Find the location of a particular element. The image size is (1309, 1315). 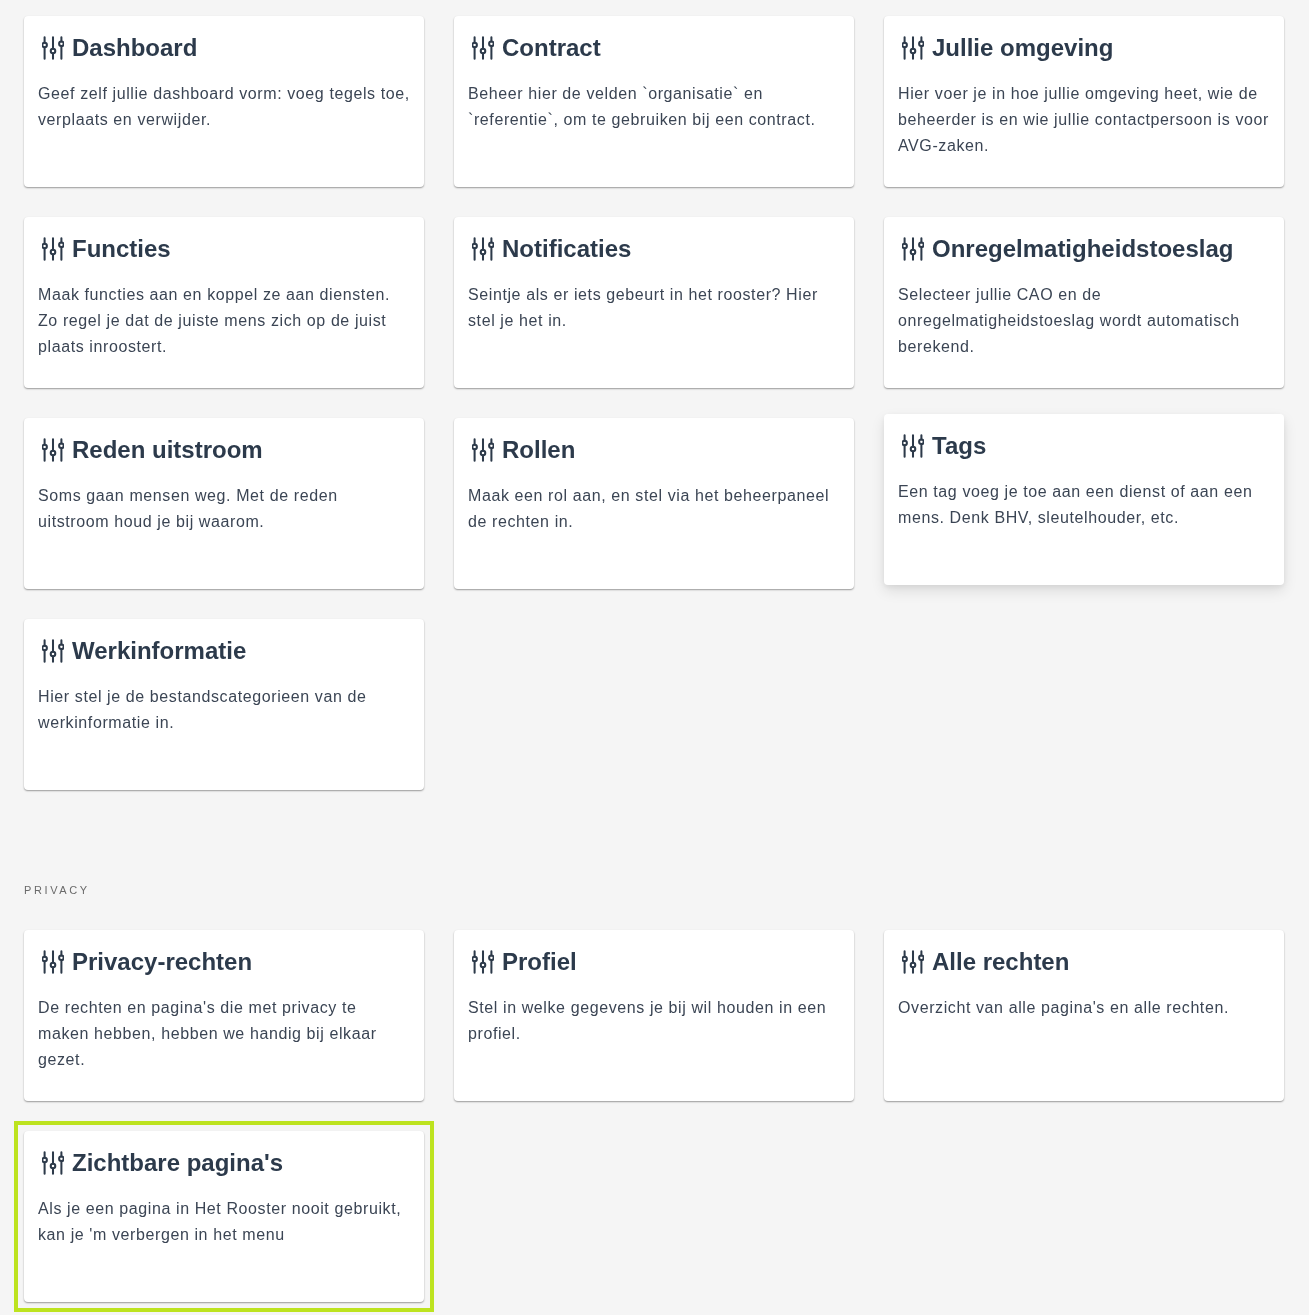

settings-card: Werkinformatie Hier stel je de bestandscategorieen van de werkinformatie in. is located at coordinates (224, 704).